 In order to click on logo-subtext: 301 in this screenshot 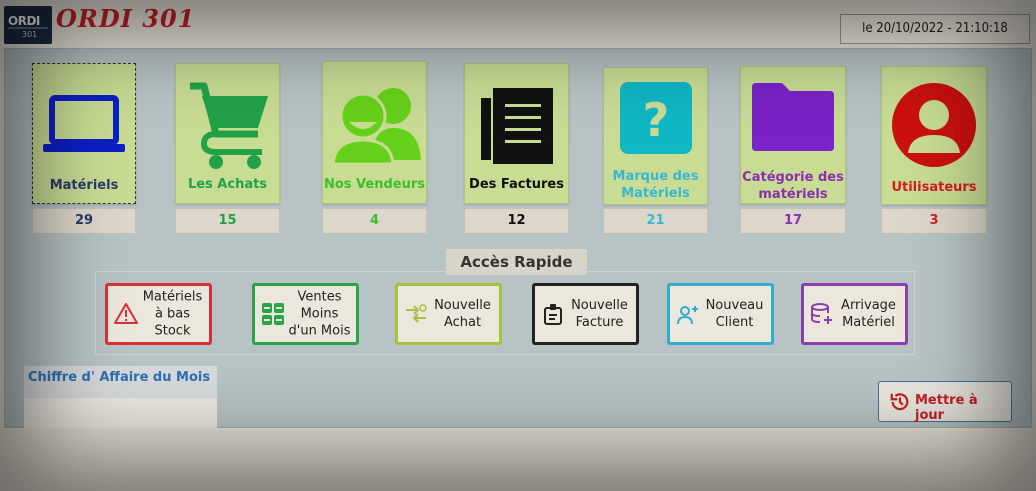, I will do `click(30, 34)`.